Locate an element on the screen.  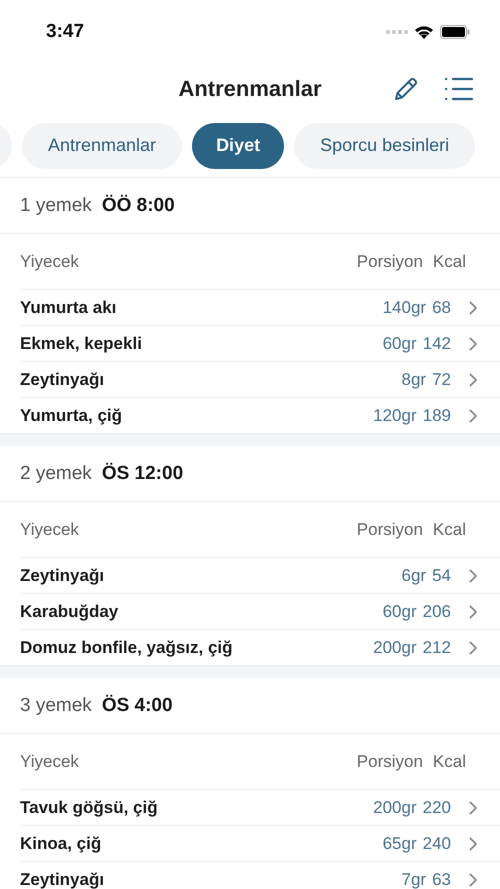
portion-value: 65gr is located at coordinates (399, 844).